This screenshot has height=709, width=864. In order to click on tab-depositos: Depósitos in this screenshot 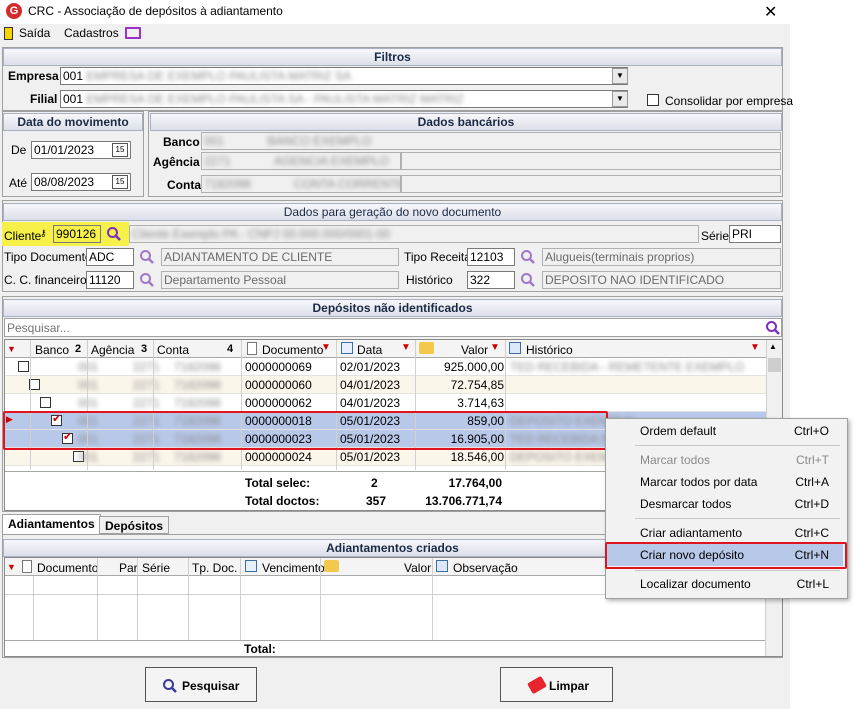, I will do `click(134, 525)`.